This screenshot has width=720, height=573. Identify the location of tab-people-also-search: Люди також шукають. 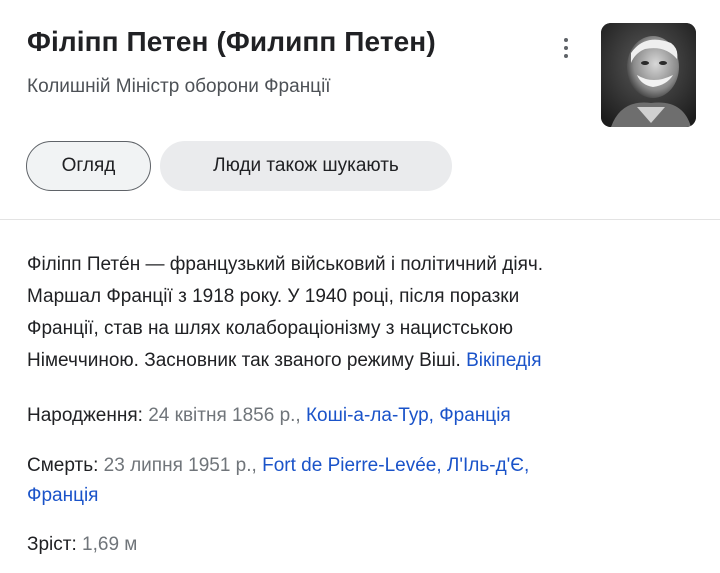
(306, 166).